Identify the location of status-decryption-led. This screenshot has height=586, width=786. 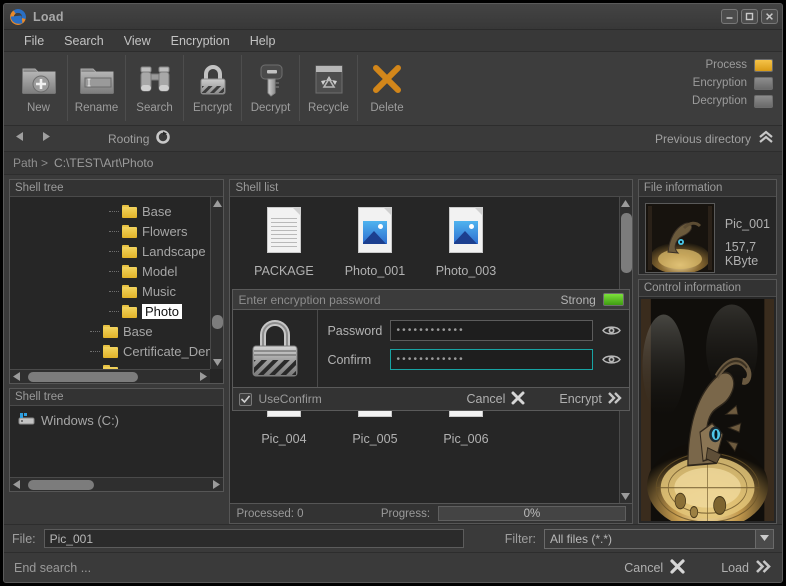
(763, 101).